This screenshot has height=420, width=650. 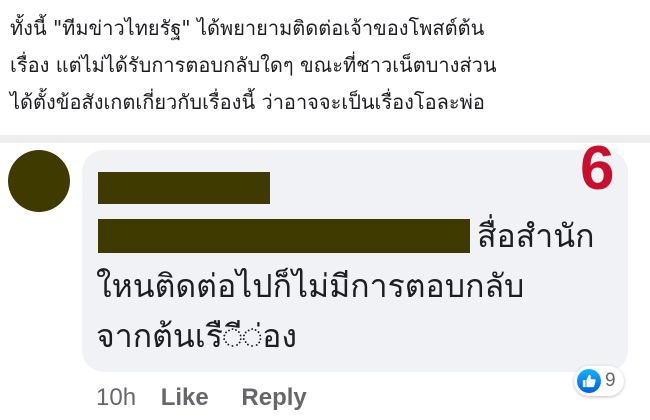 What do you see at coordinates (536, 236) in the screenshot?
I see `comment-text-line: สื่อสำนัก` at bounding box center [536, 236].